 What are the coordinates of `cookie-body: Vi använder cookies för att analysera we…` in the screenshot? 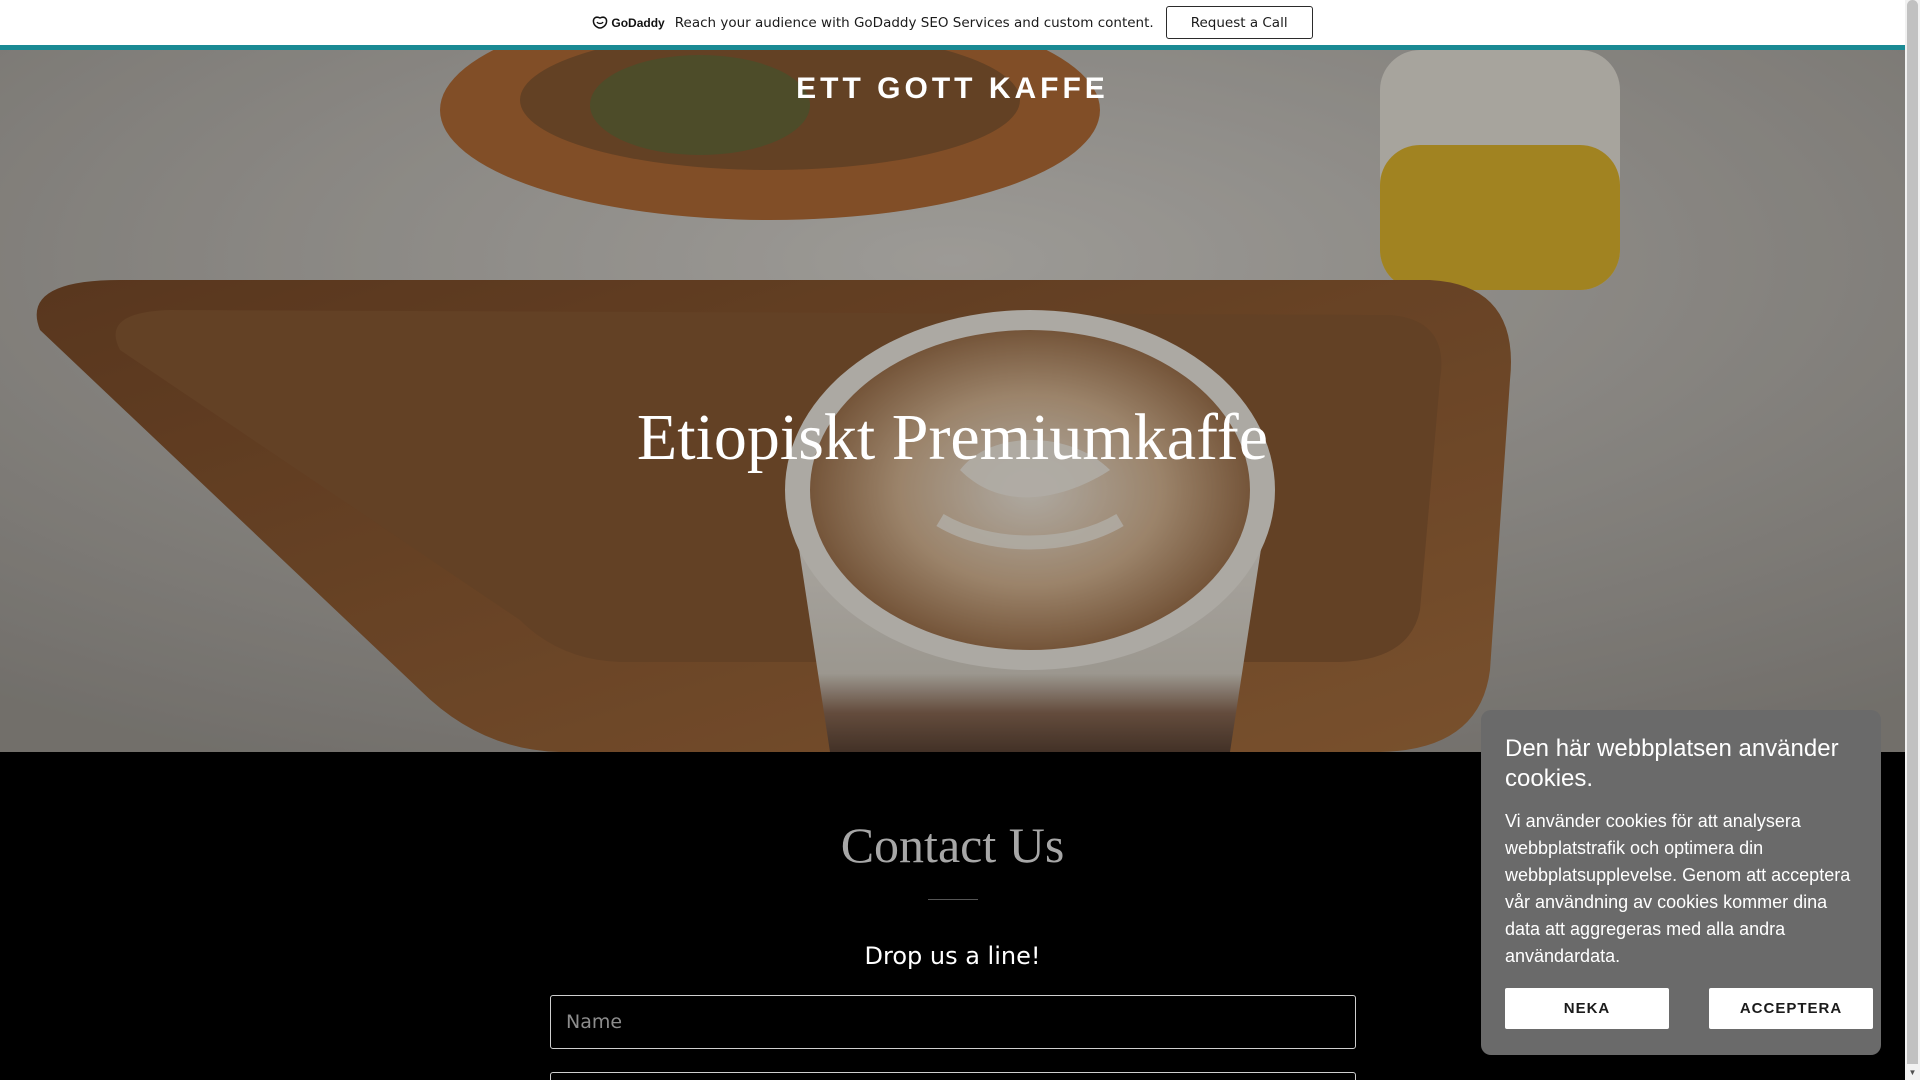 It's located at (1678, 888).